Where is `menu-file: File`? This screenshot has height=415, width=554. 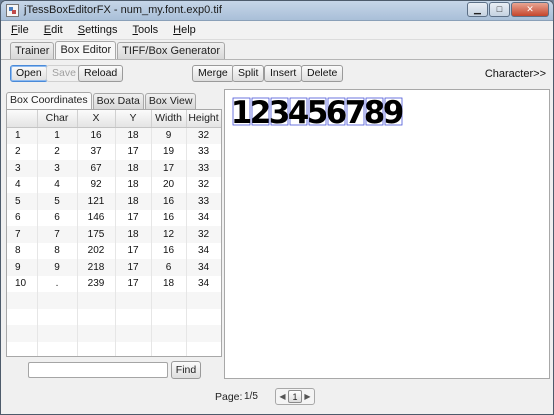
menu-file: File is located at coordinates (20, 30).